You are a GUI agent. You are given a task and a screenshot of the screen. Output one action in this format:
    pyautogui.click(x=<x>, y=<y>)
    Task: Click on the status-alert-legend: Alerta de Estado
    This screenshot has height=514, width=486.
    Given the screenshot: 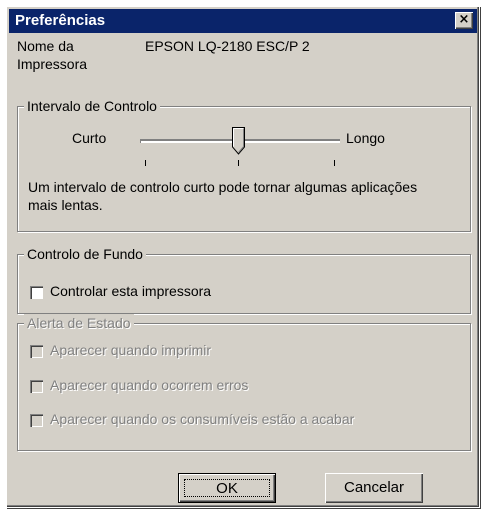 What is the action you would take?
    pyautogui.click(x=79, y=323)
    